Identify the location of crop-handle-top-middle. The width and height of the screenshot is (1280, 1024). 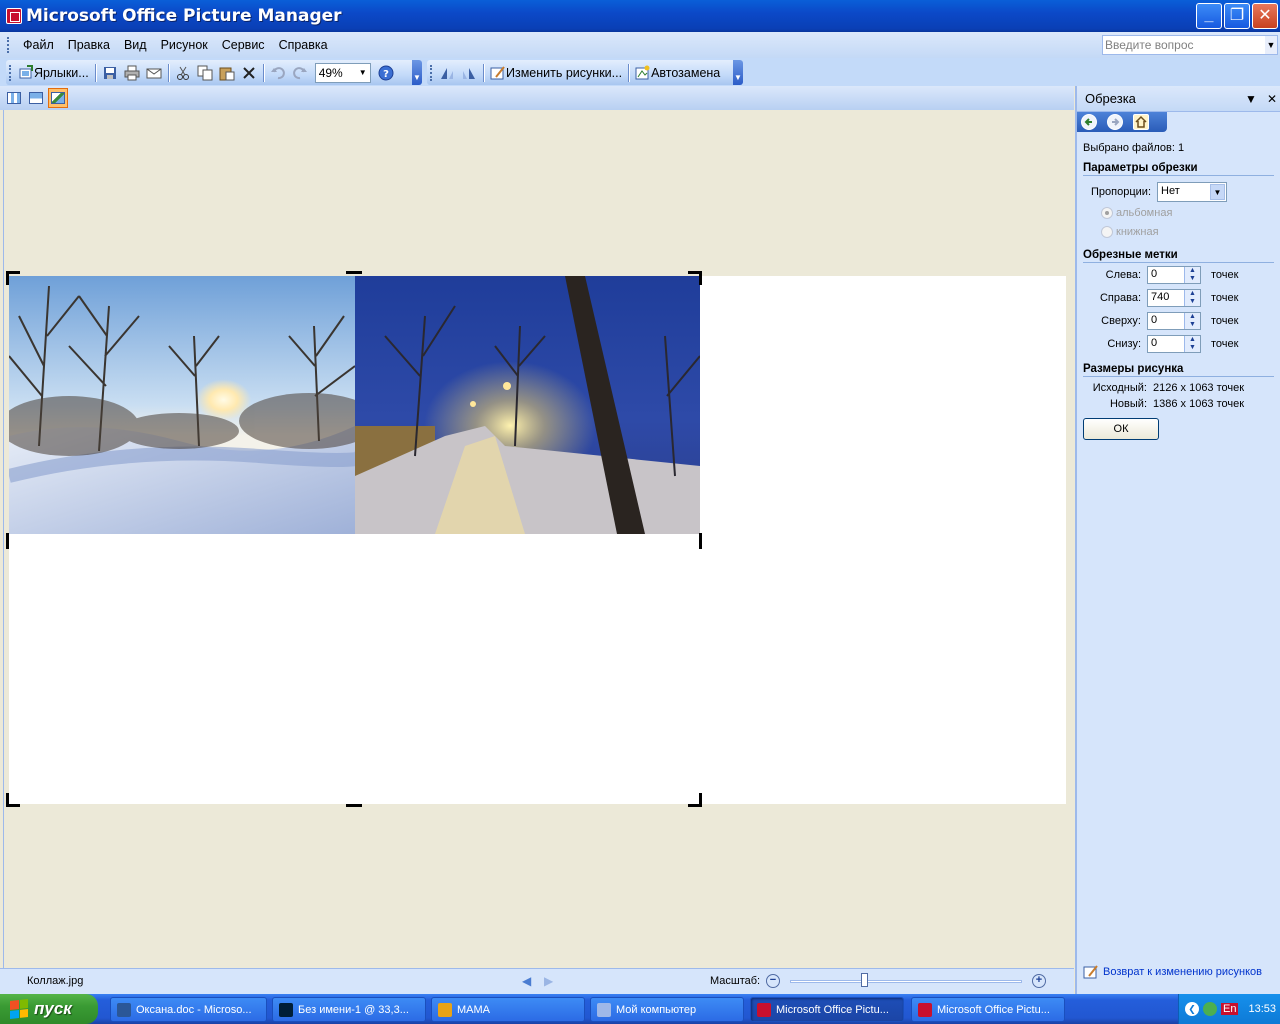
(354, 272).